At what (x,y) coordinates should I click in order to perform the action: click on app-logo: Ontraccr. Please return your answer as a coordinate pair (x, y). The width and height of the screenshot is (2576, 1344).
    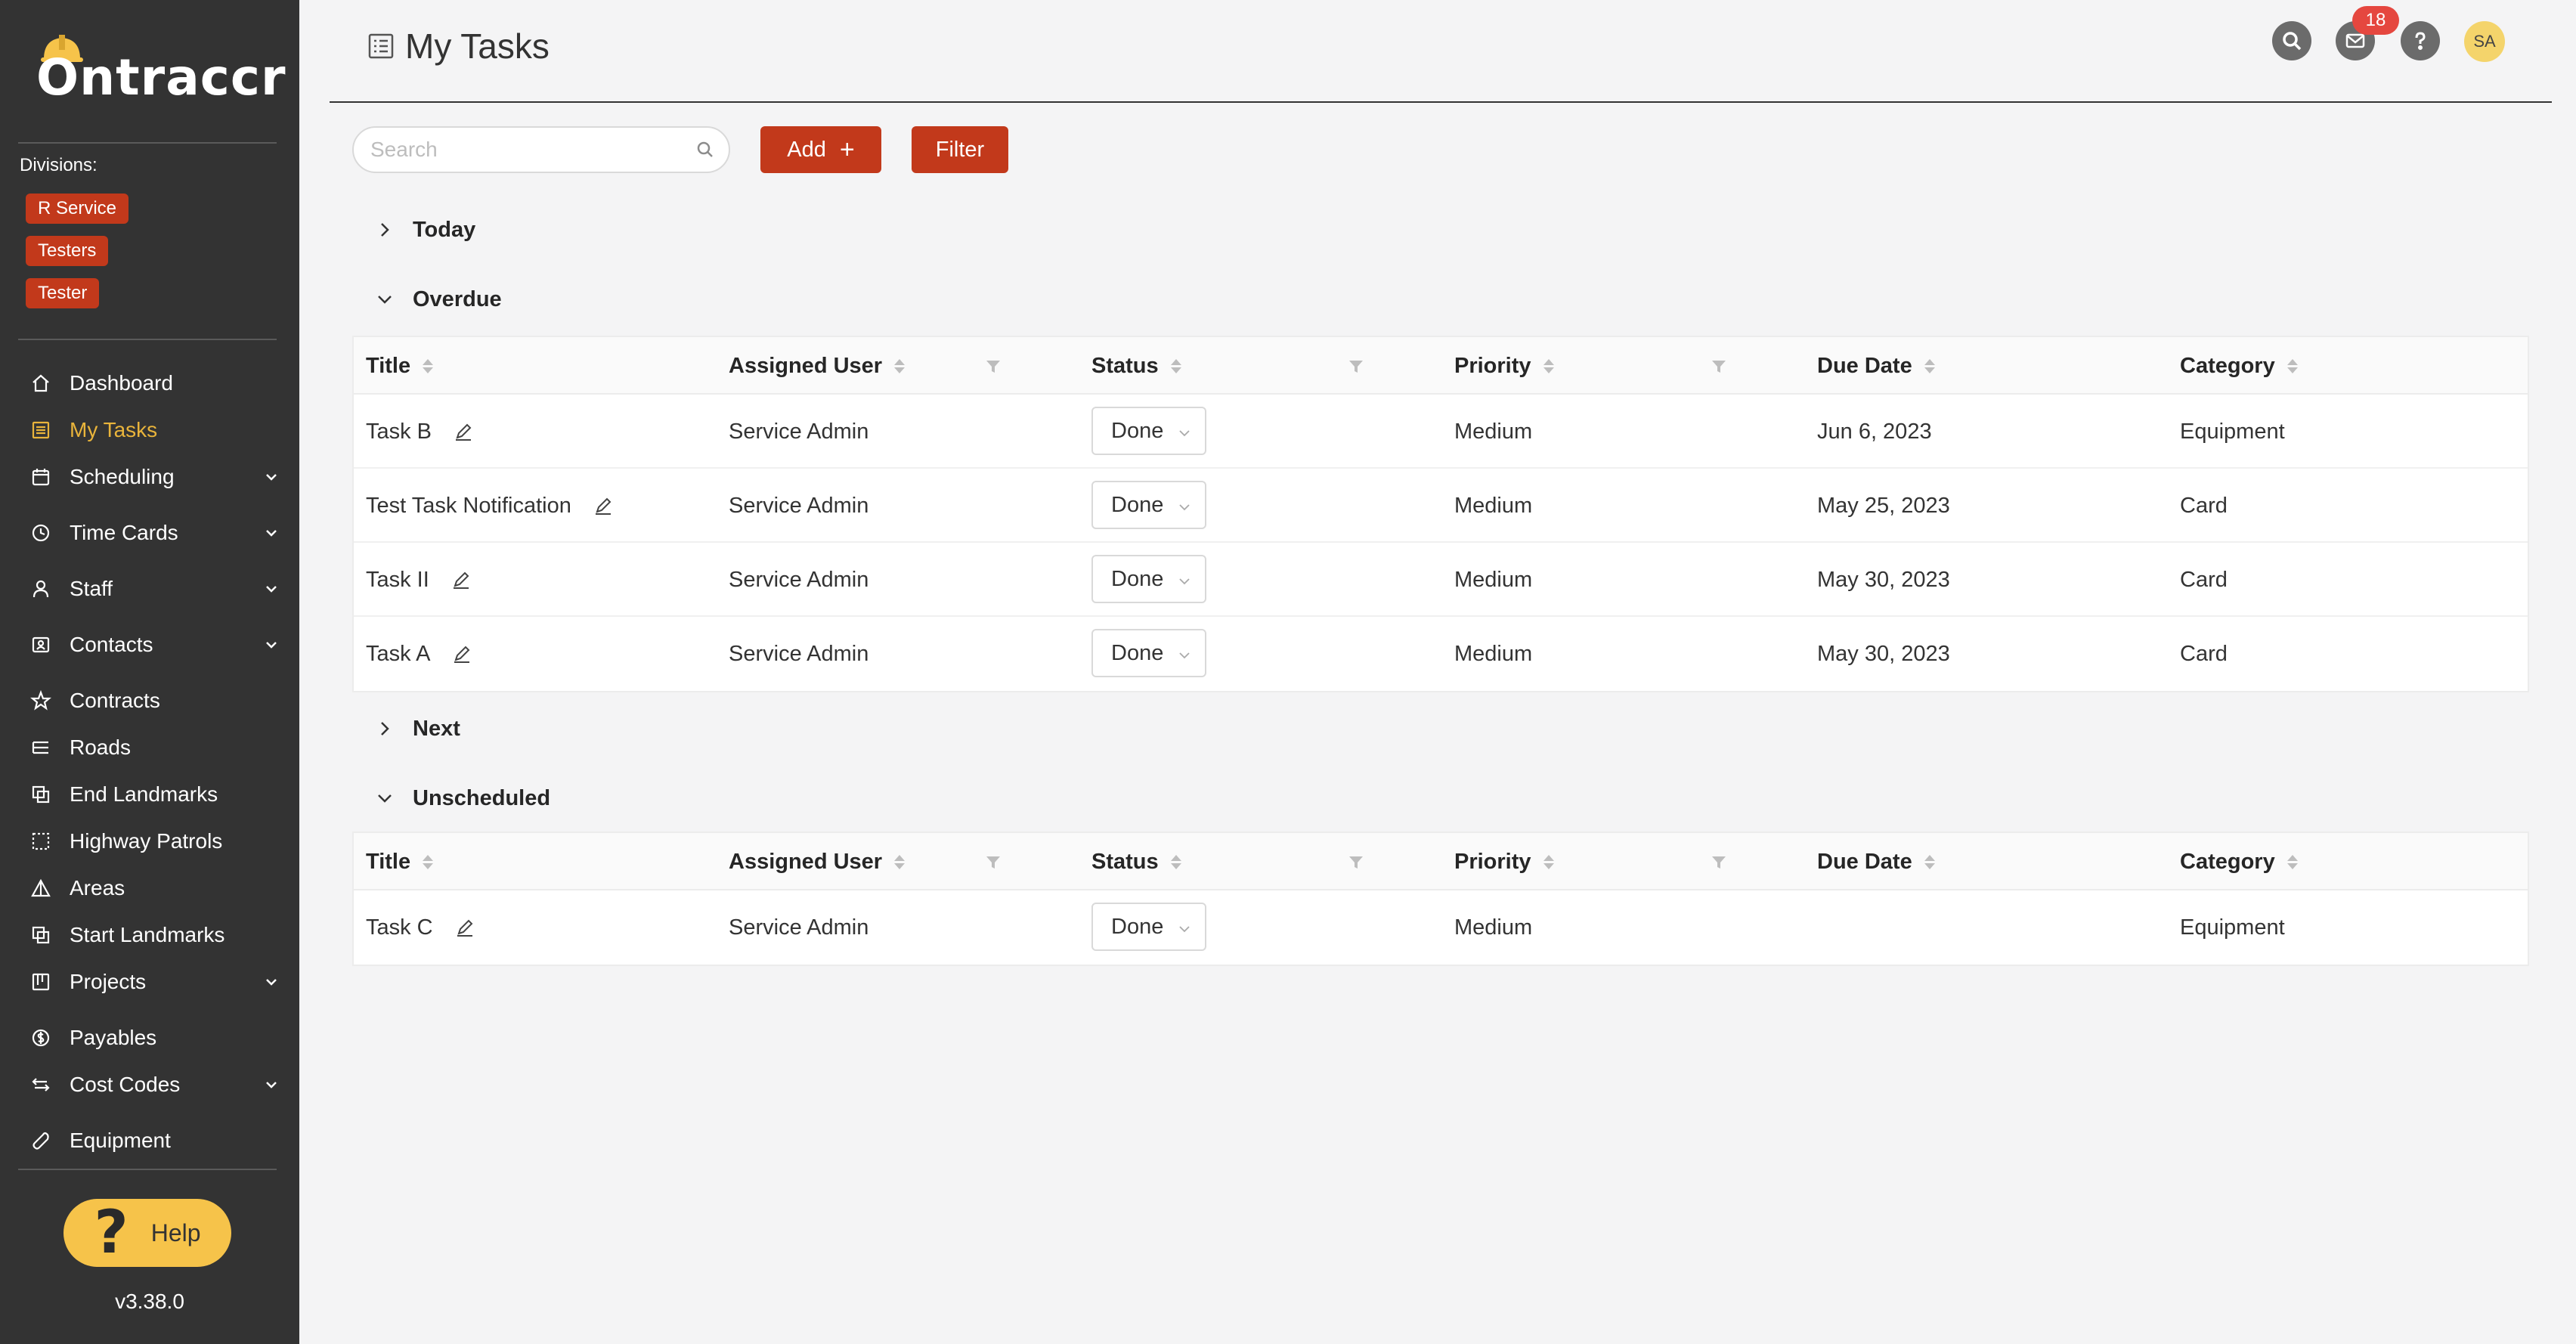
    Looking at the image, I should click on (161, 70).